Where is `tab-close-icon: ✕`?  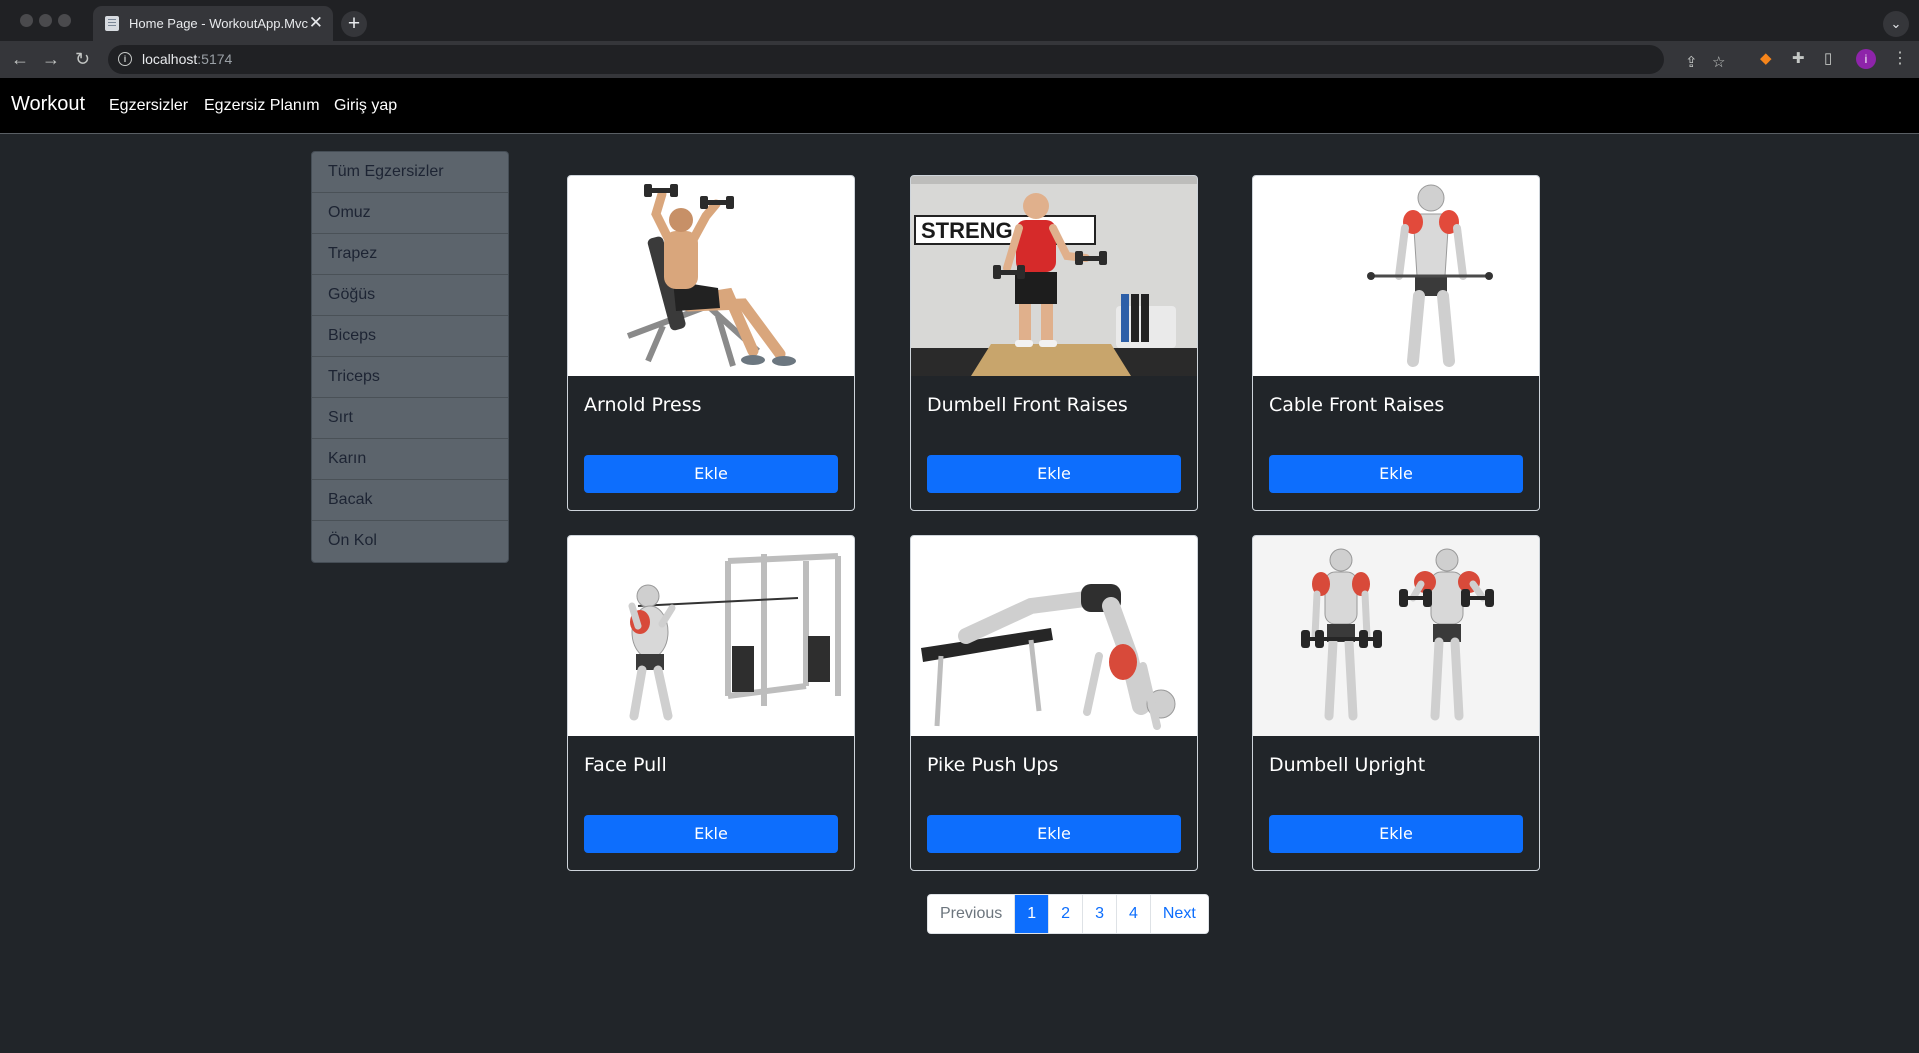
tab-close-icon: ✕ is located at coordinates (316, 23).